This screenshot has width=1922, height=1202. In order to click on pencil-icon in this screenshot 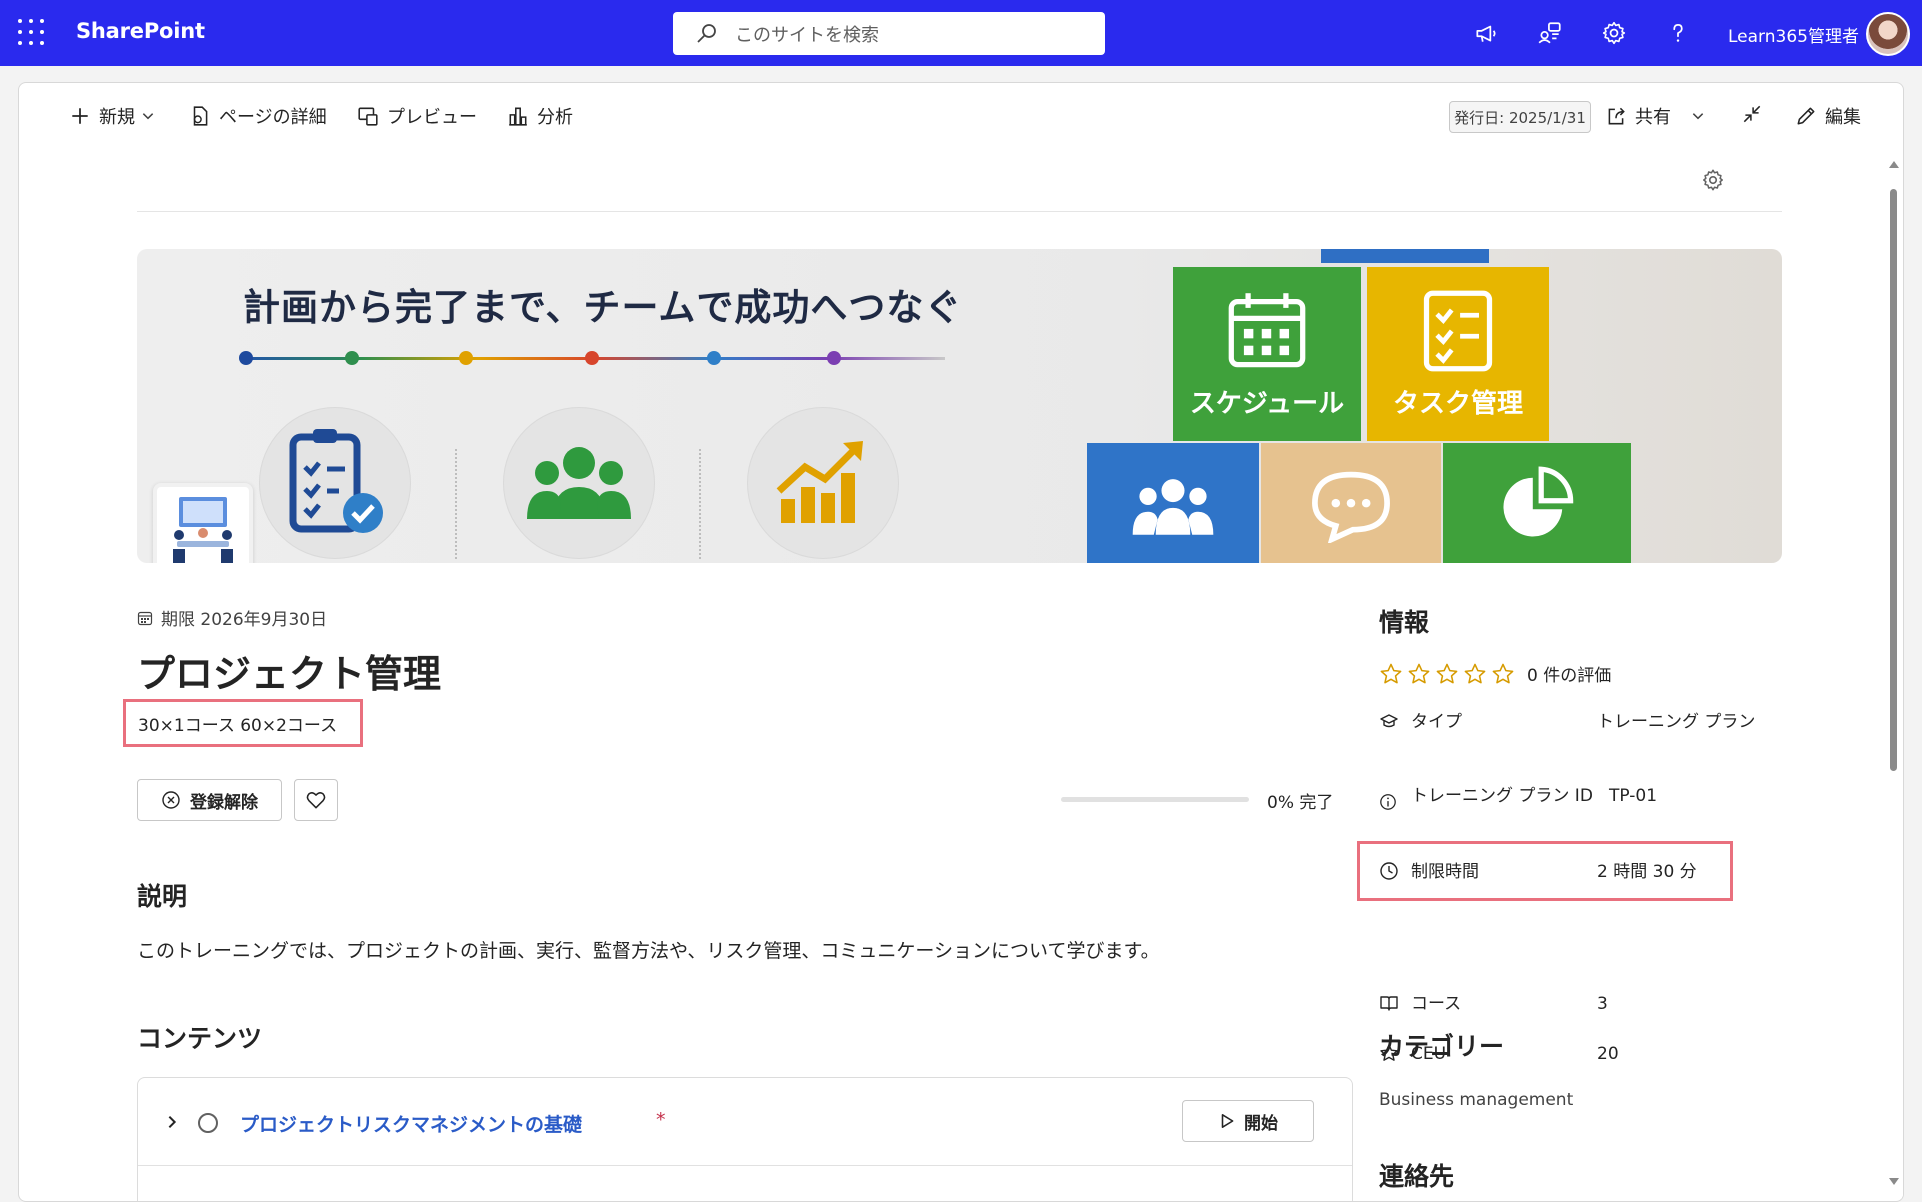, I will do `click(1806, 116)`.